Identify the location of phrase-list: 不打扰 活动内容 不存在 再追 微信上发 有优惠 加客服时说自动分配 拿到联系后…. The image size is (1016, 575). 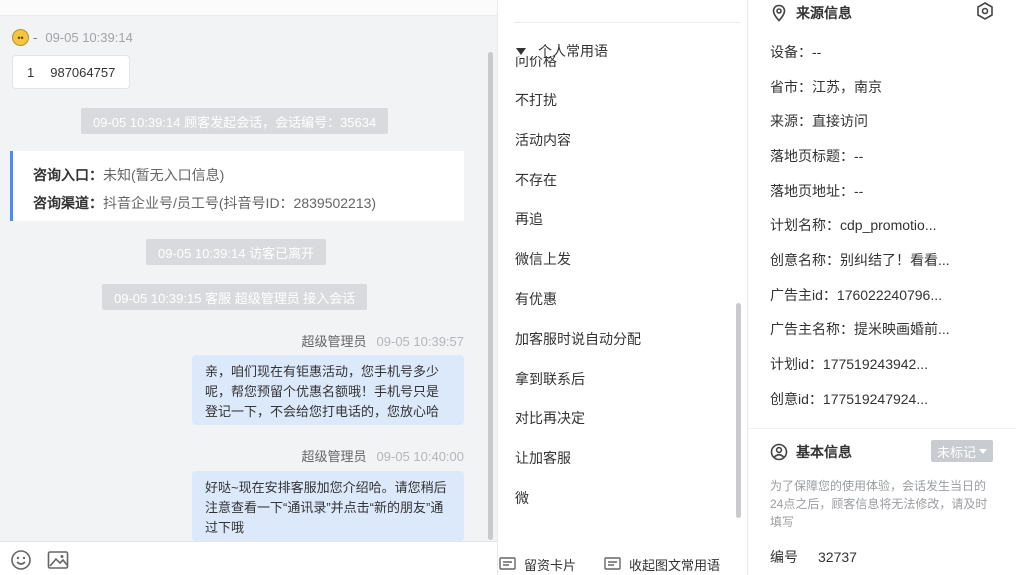
(578, 308).